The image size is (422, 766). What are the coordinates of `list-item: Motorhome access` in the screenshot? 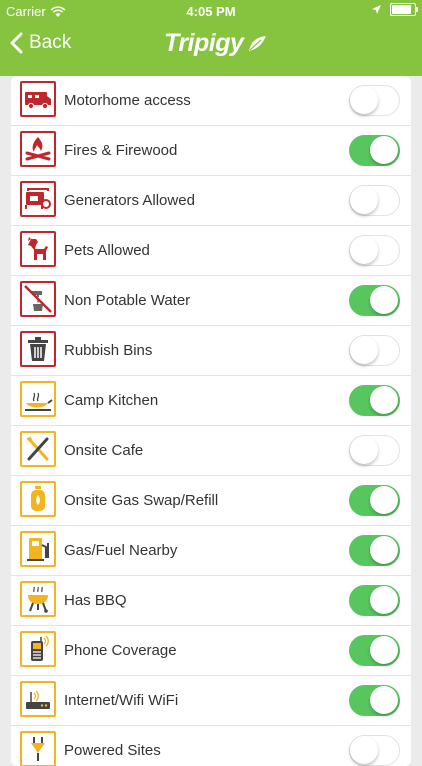 It's located at (211, 101).